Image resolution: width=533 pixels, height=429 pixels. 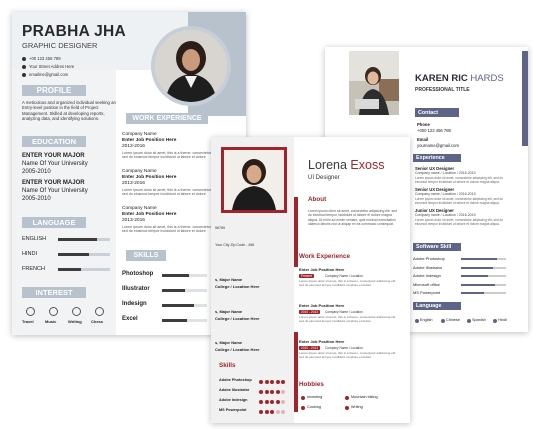 I want to click on left-edu-college-2: College / Location Here, so click(x=237, y=318).